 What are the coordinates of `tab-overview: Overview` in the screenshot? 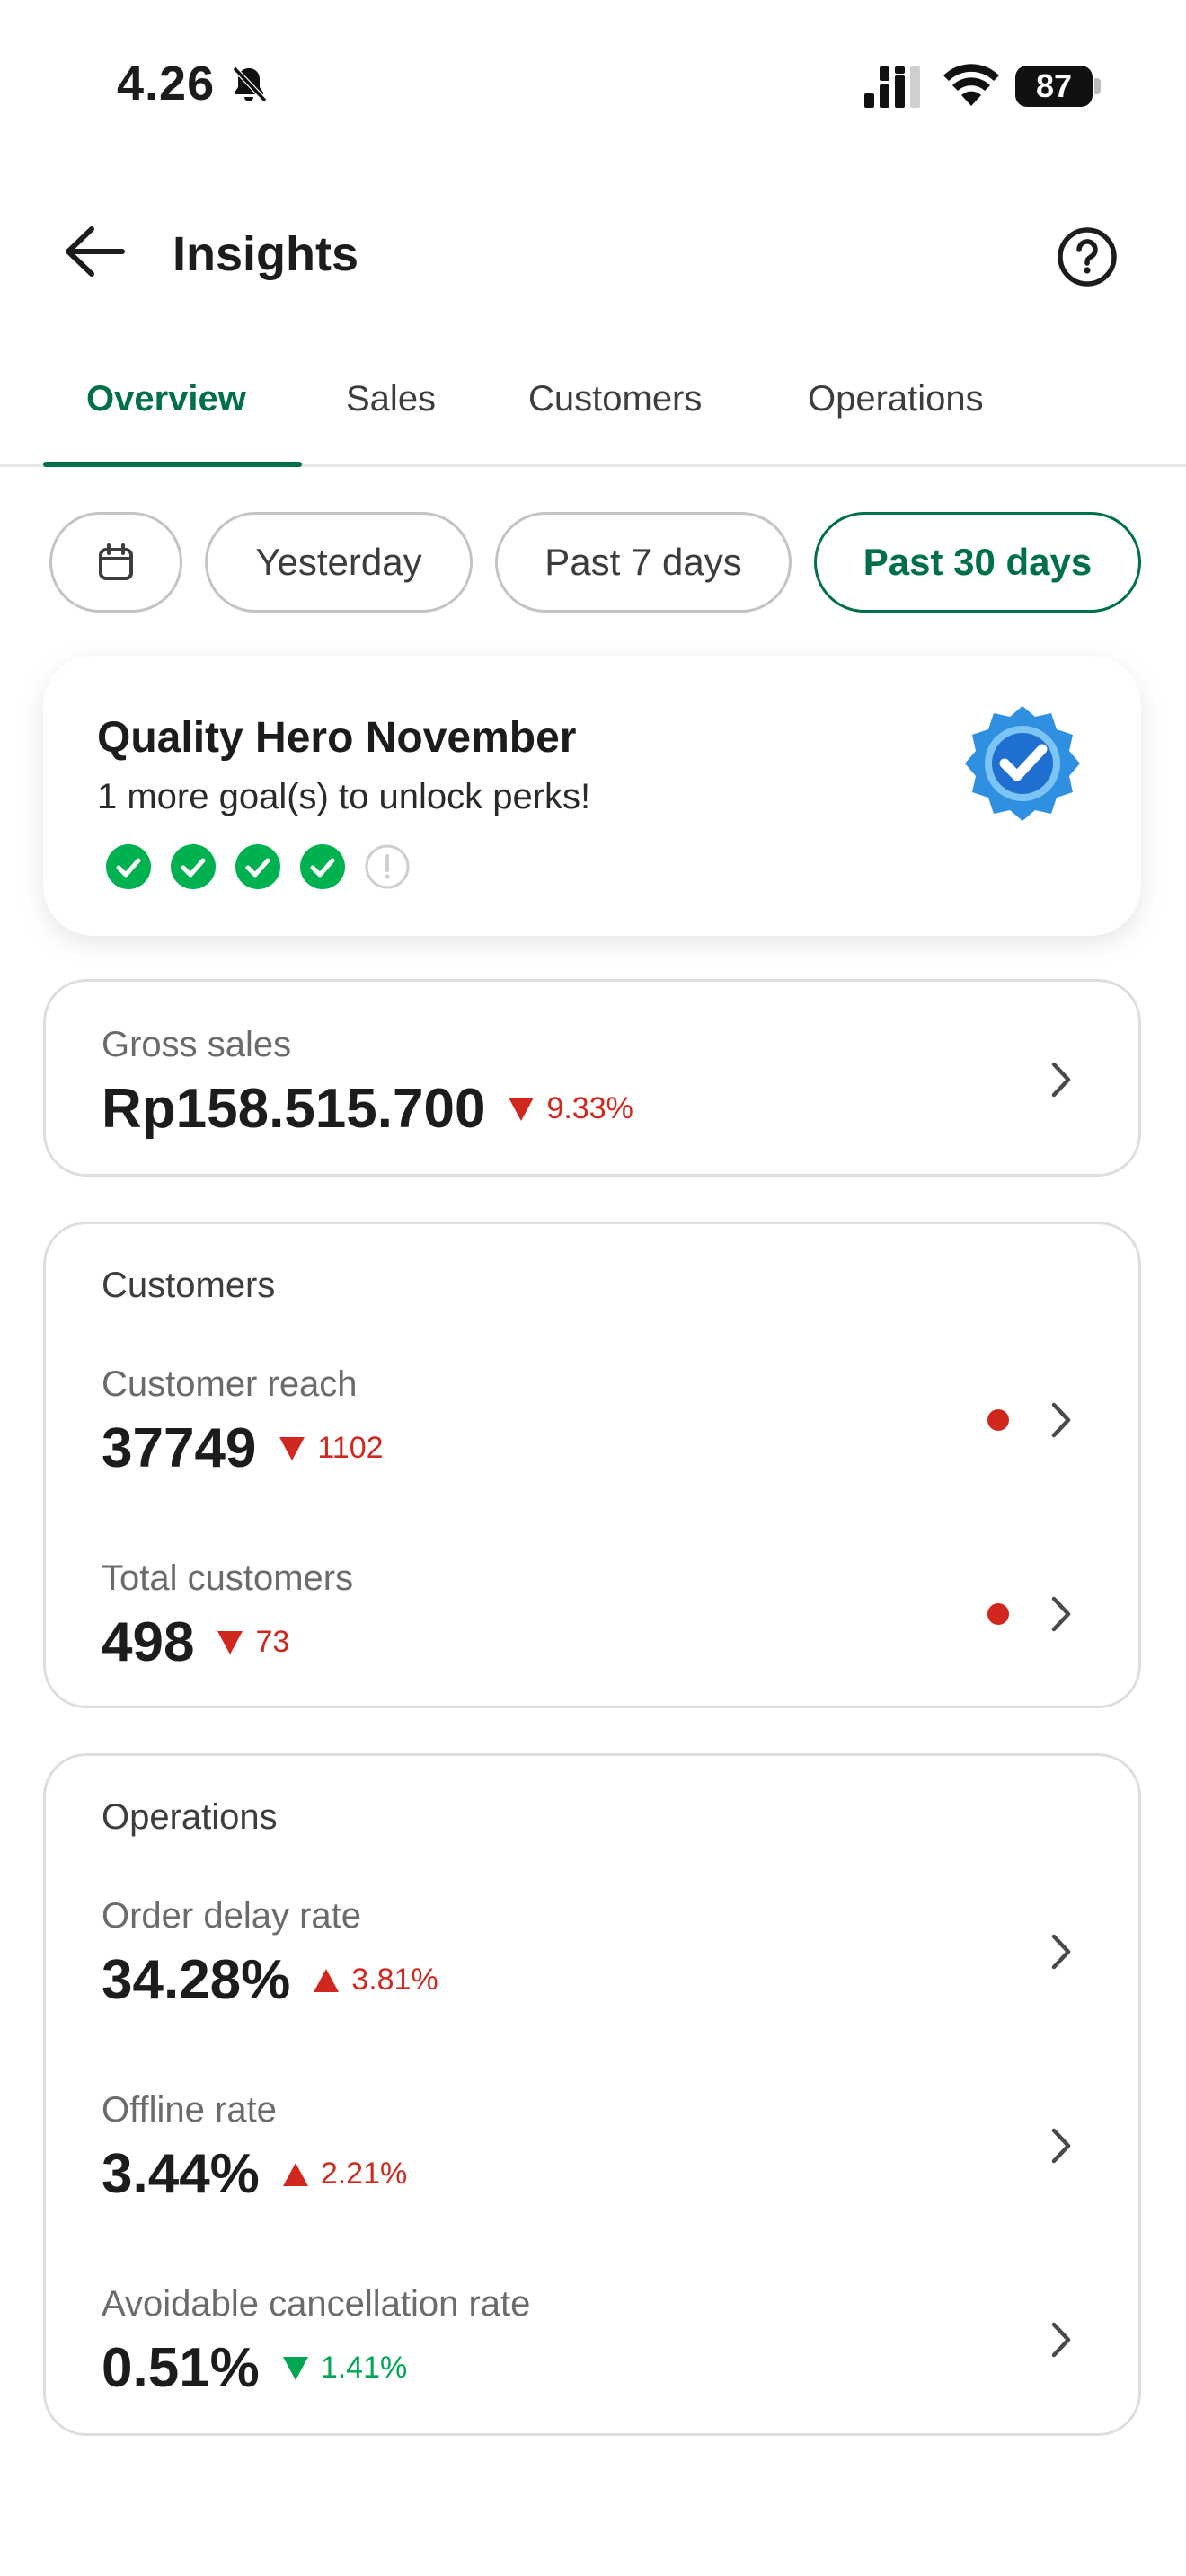 It's located at (166, 399).